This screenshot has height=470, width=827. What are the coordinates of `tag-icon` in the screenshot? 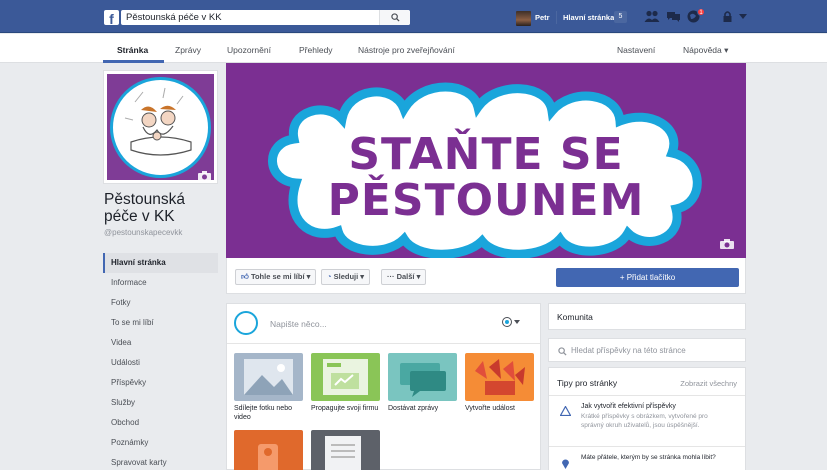 It's located at (268, 457).